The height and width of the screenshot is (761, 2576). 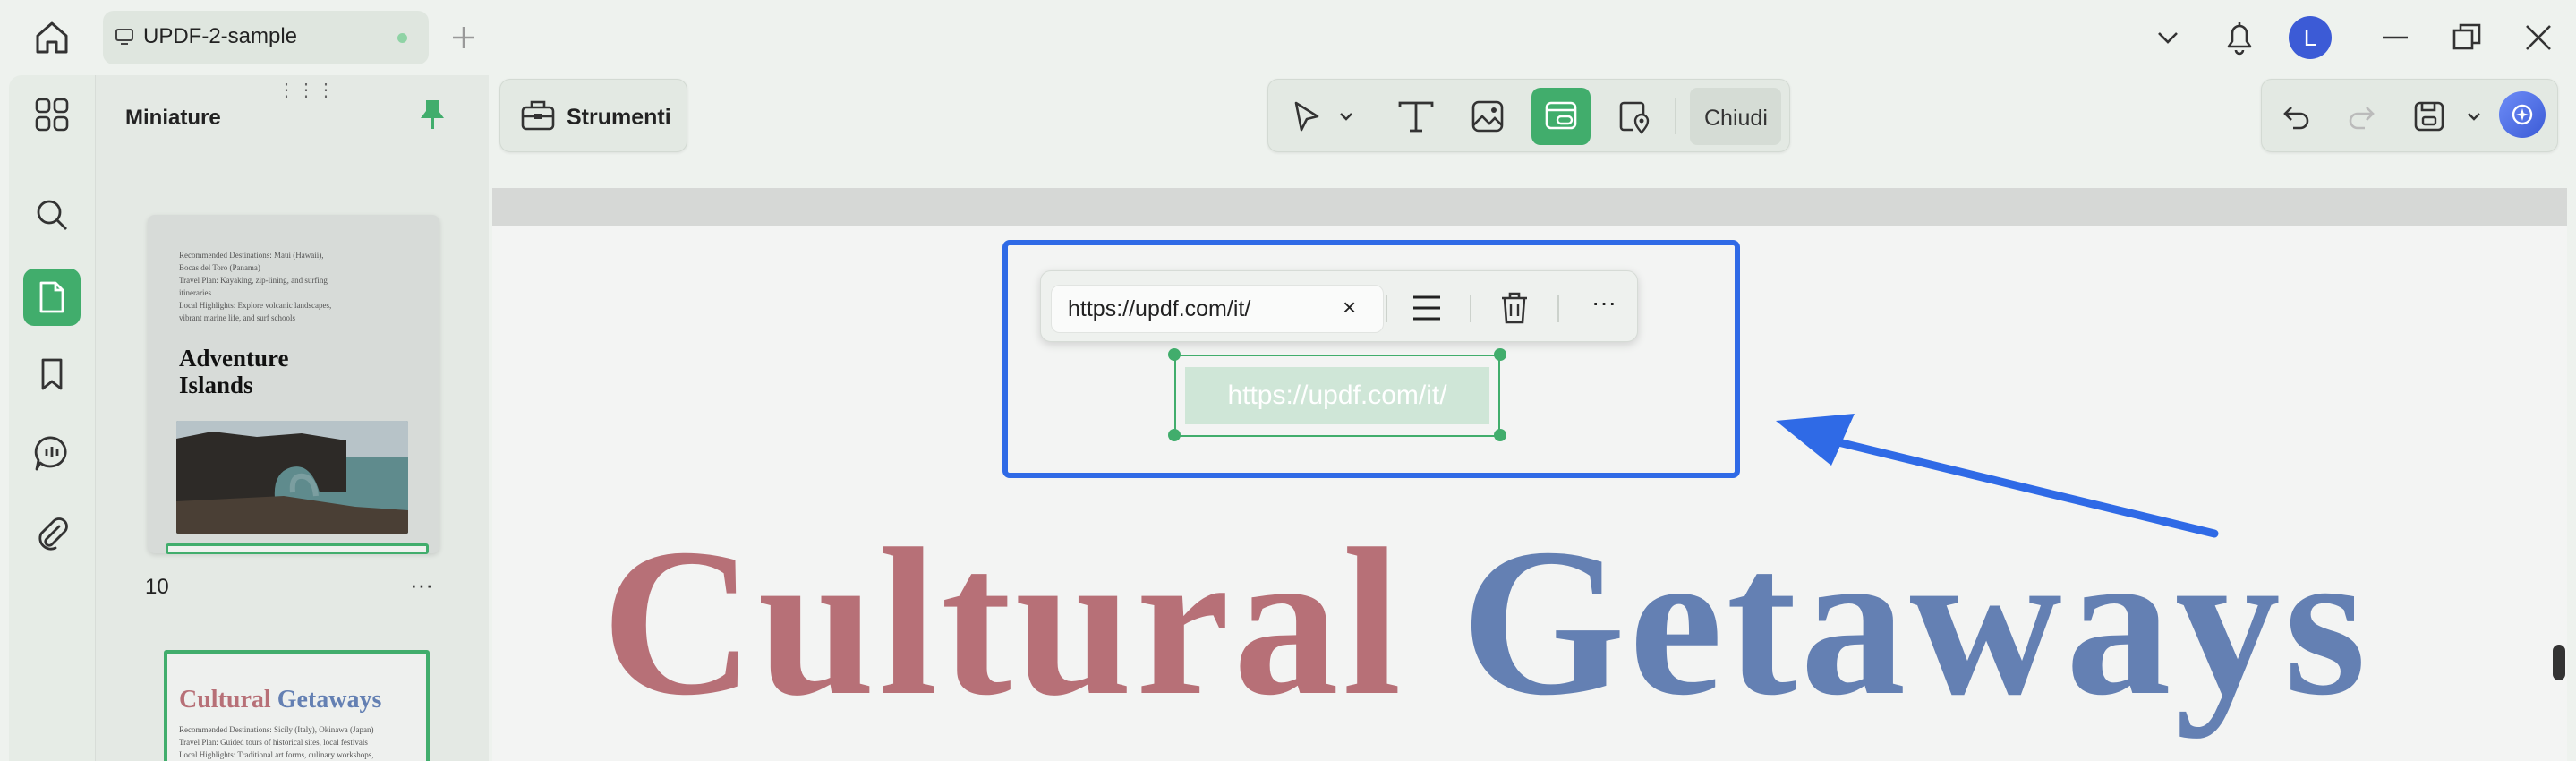 What do you see at coordinates (1675, 116) in the screenshot?
I see `toolbar-divider` at bounding box center [1675, 116].